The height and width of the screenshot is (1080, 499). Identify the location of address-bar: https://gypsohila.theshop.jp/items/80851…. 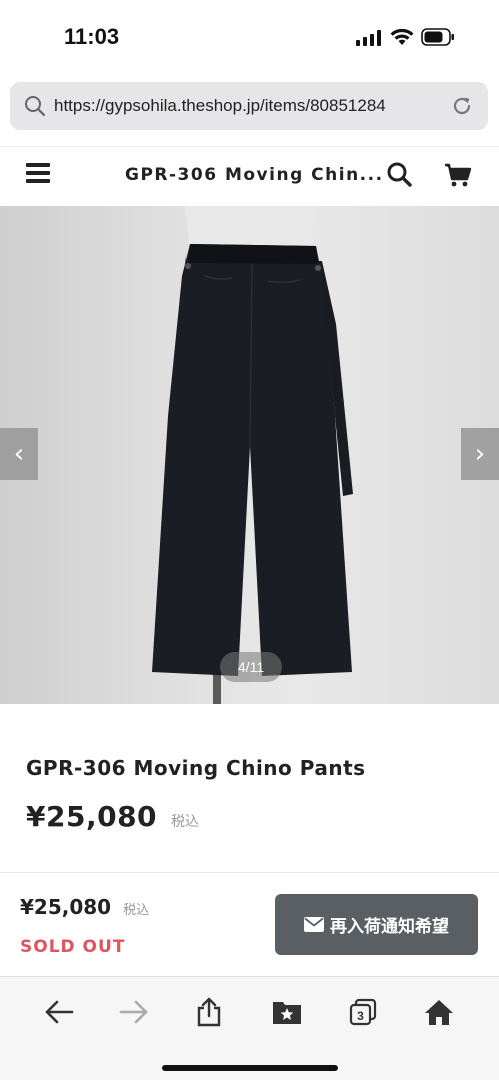
(249, 106).